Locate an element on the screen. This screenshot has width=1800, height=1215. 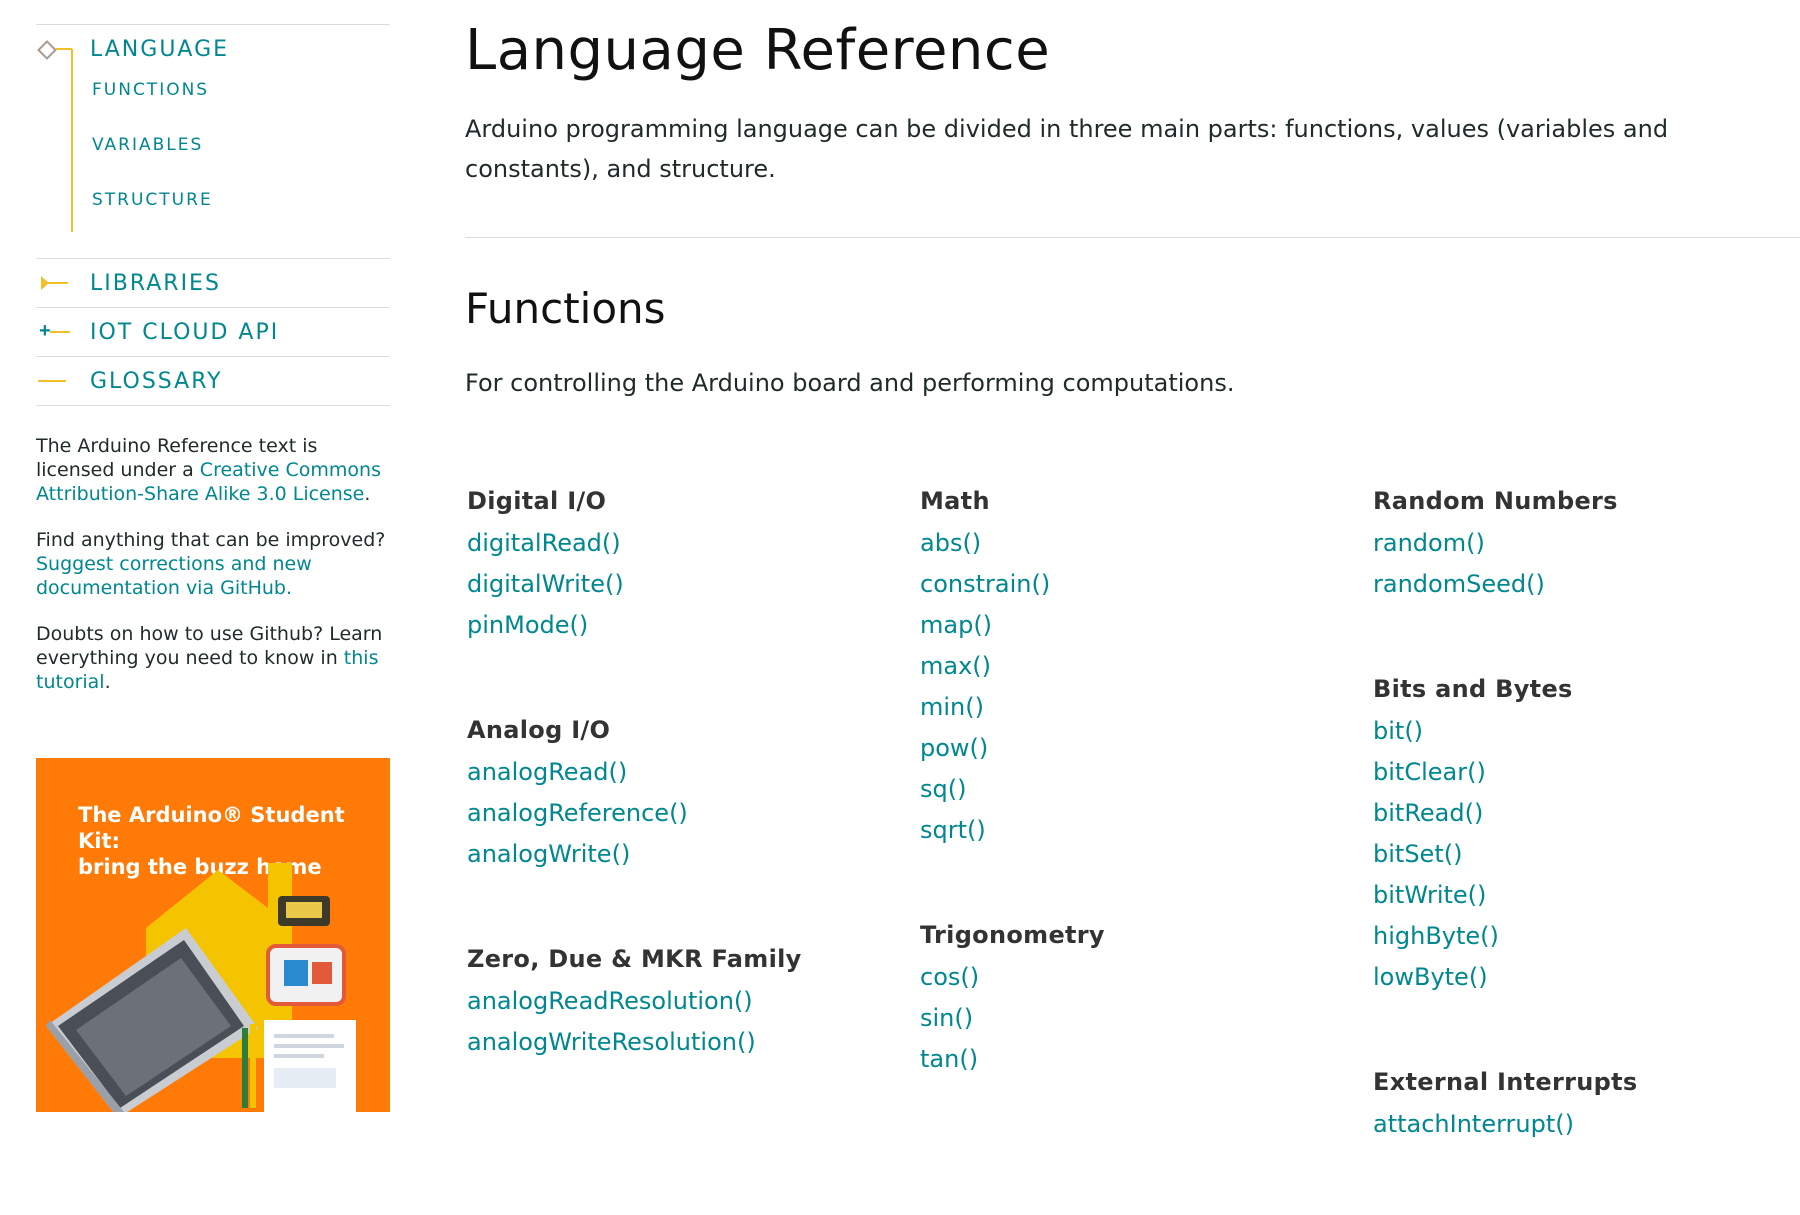
function-list: random() randomSeed() is located at coordinates (1586, 570).